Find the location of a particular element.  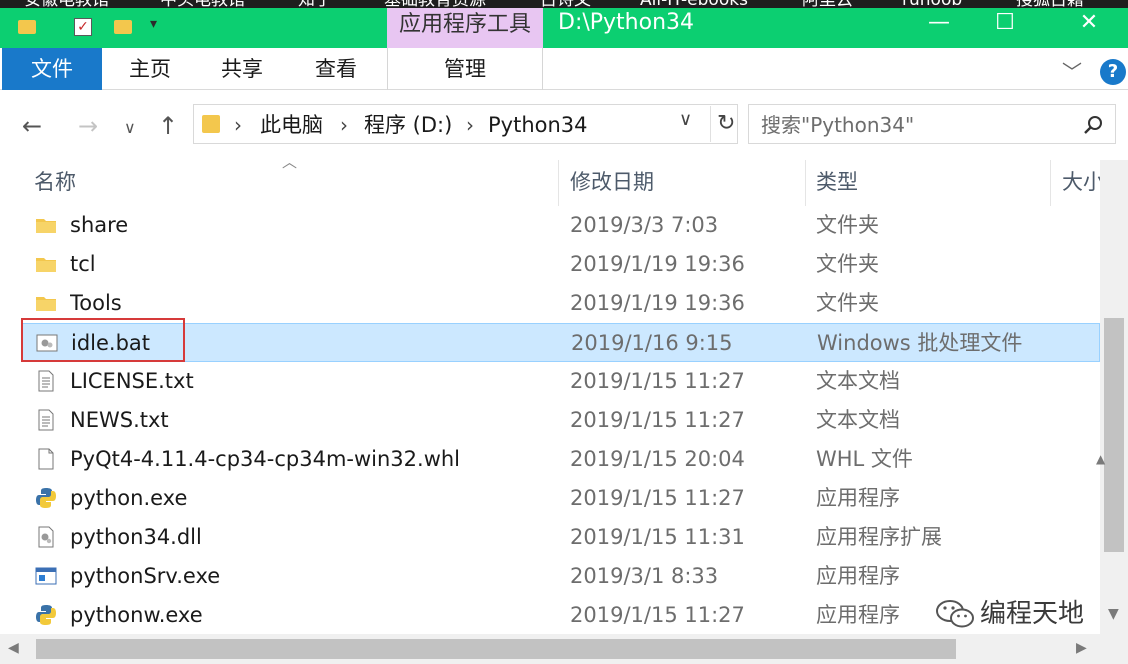

bookmark-item: 基础教育资源 is located at coordinates (435, 4).